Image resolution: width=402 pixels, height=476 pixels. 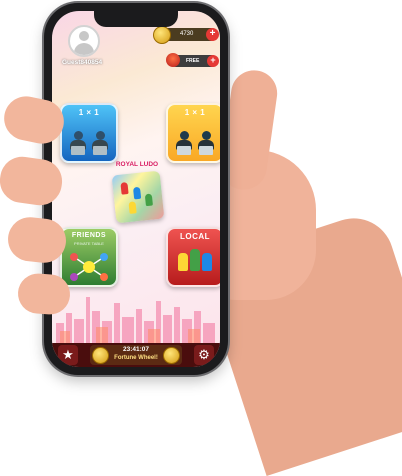 I want to click on mode-label: LOCAL, so click(x=195, y=236).